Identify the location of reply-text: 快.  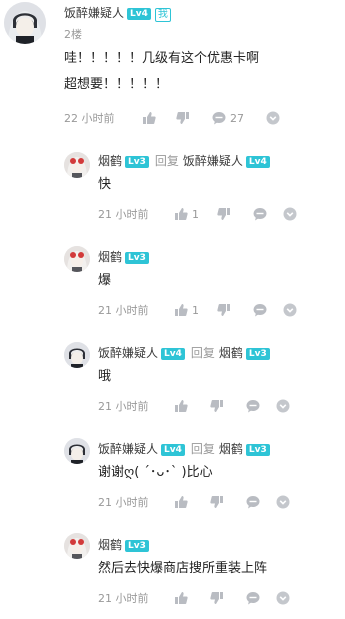
(105, 184).